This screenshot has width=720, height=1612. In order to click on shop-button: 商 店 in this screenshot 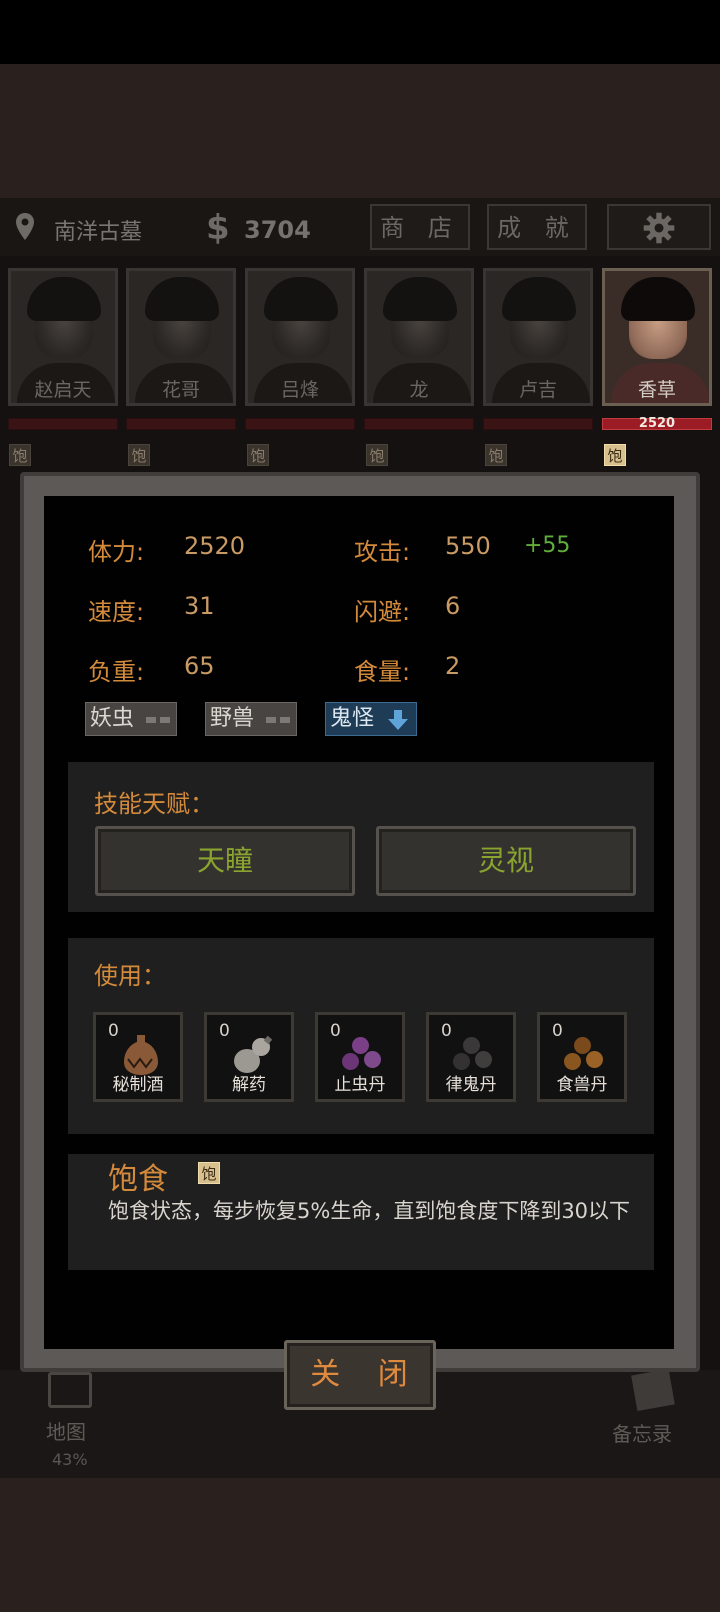, I will do `click(420, 227)`.